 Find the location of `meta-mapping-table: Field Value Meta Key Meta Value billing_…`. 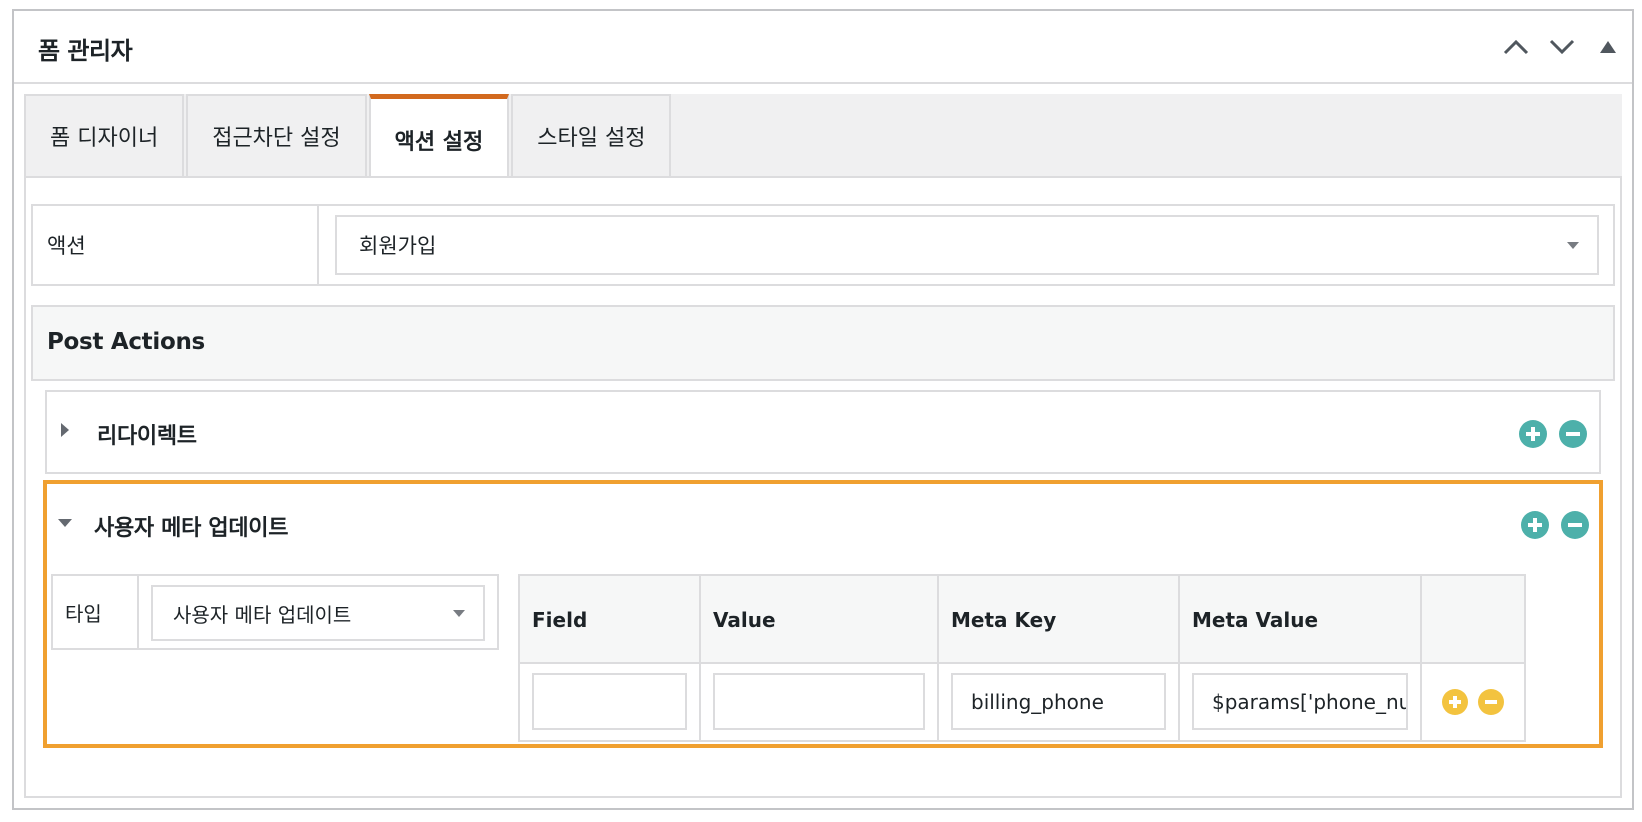

meta-mapping-table: Field Value Meta Key Meta Value billing_… is located at coordinates (1022, 658).